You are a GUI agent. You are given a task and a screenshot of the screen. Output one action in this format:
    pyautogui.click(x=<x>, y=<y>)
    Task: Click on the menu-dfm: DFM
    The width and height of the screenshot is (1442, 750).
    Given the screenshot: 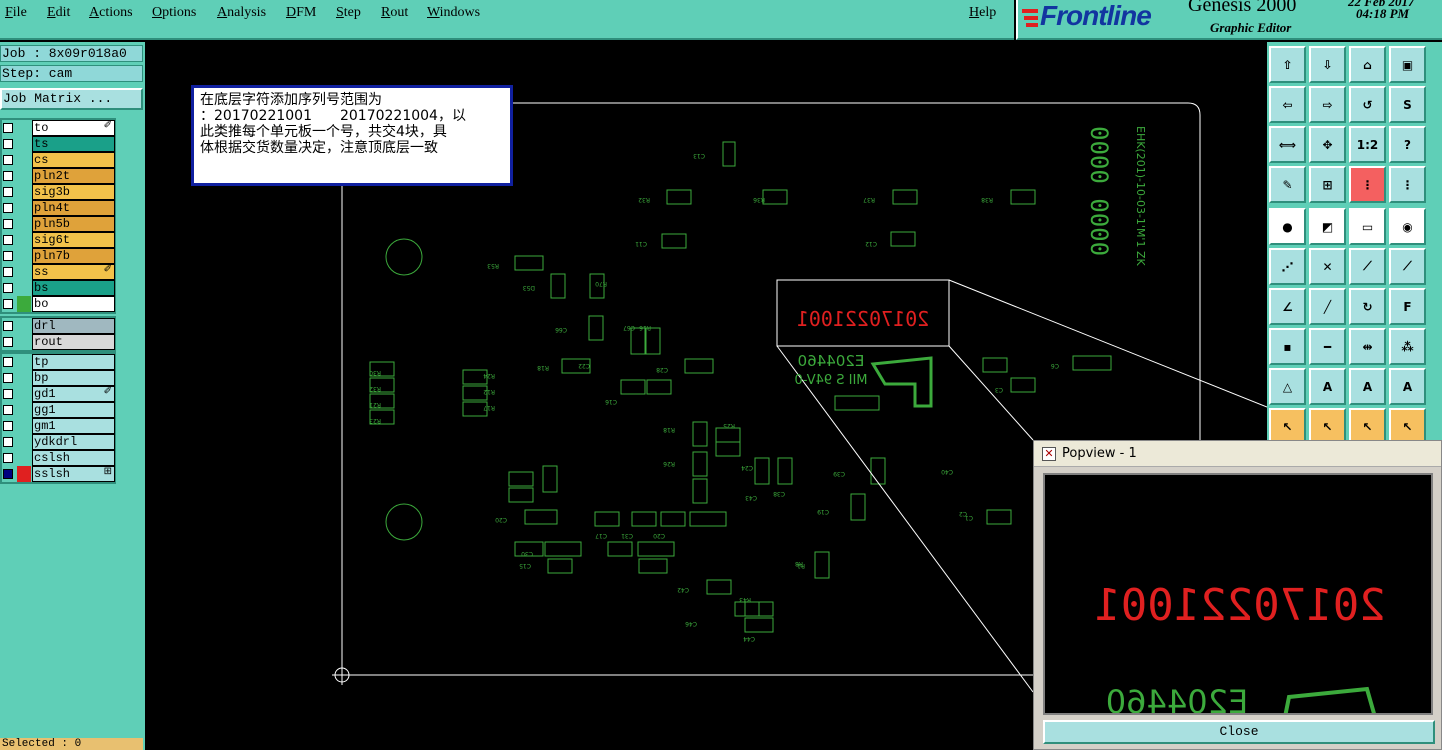 What is the action you would take?
    pyautogui.click(x=301, y=13)
    